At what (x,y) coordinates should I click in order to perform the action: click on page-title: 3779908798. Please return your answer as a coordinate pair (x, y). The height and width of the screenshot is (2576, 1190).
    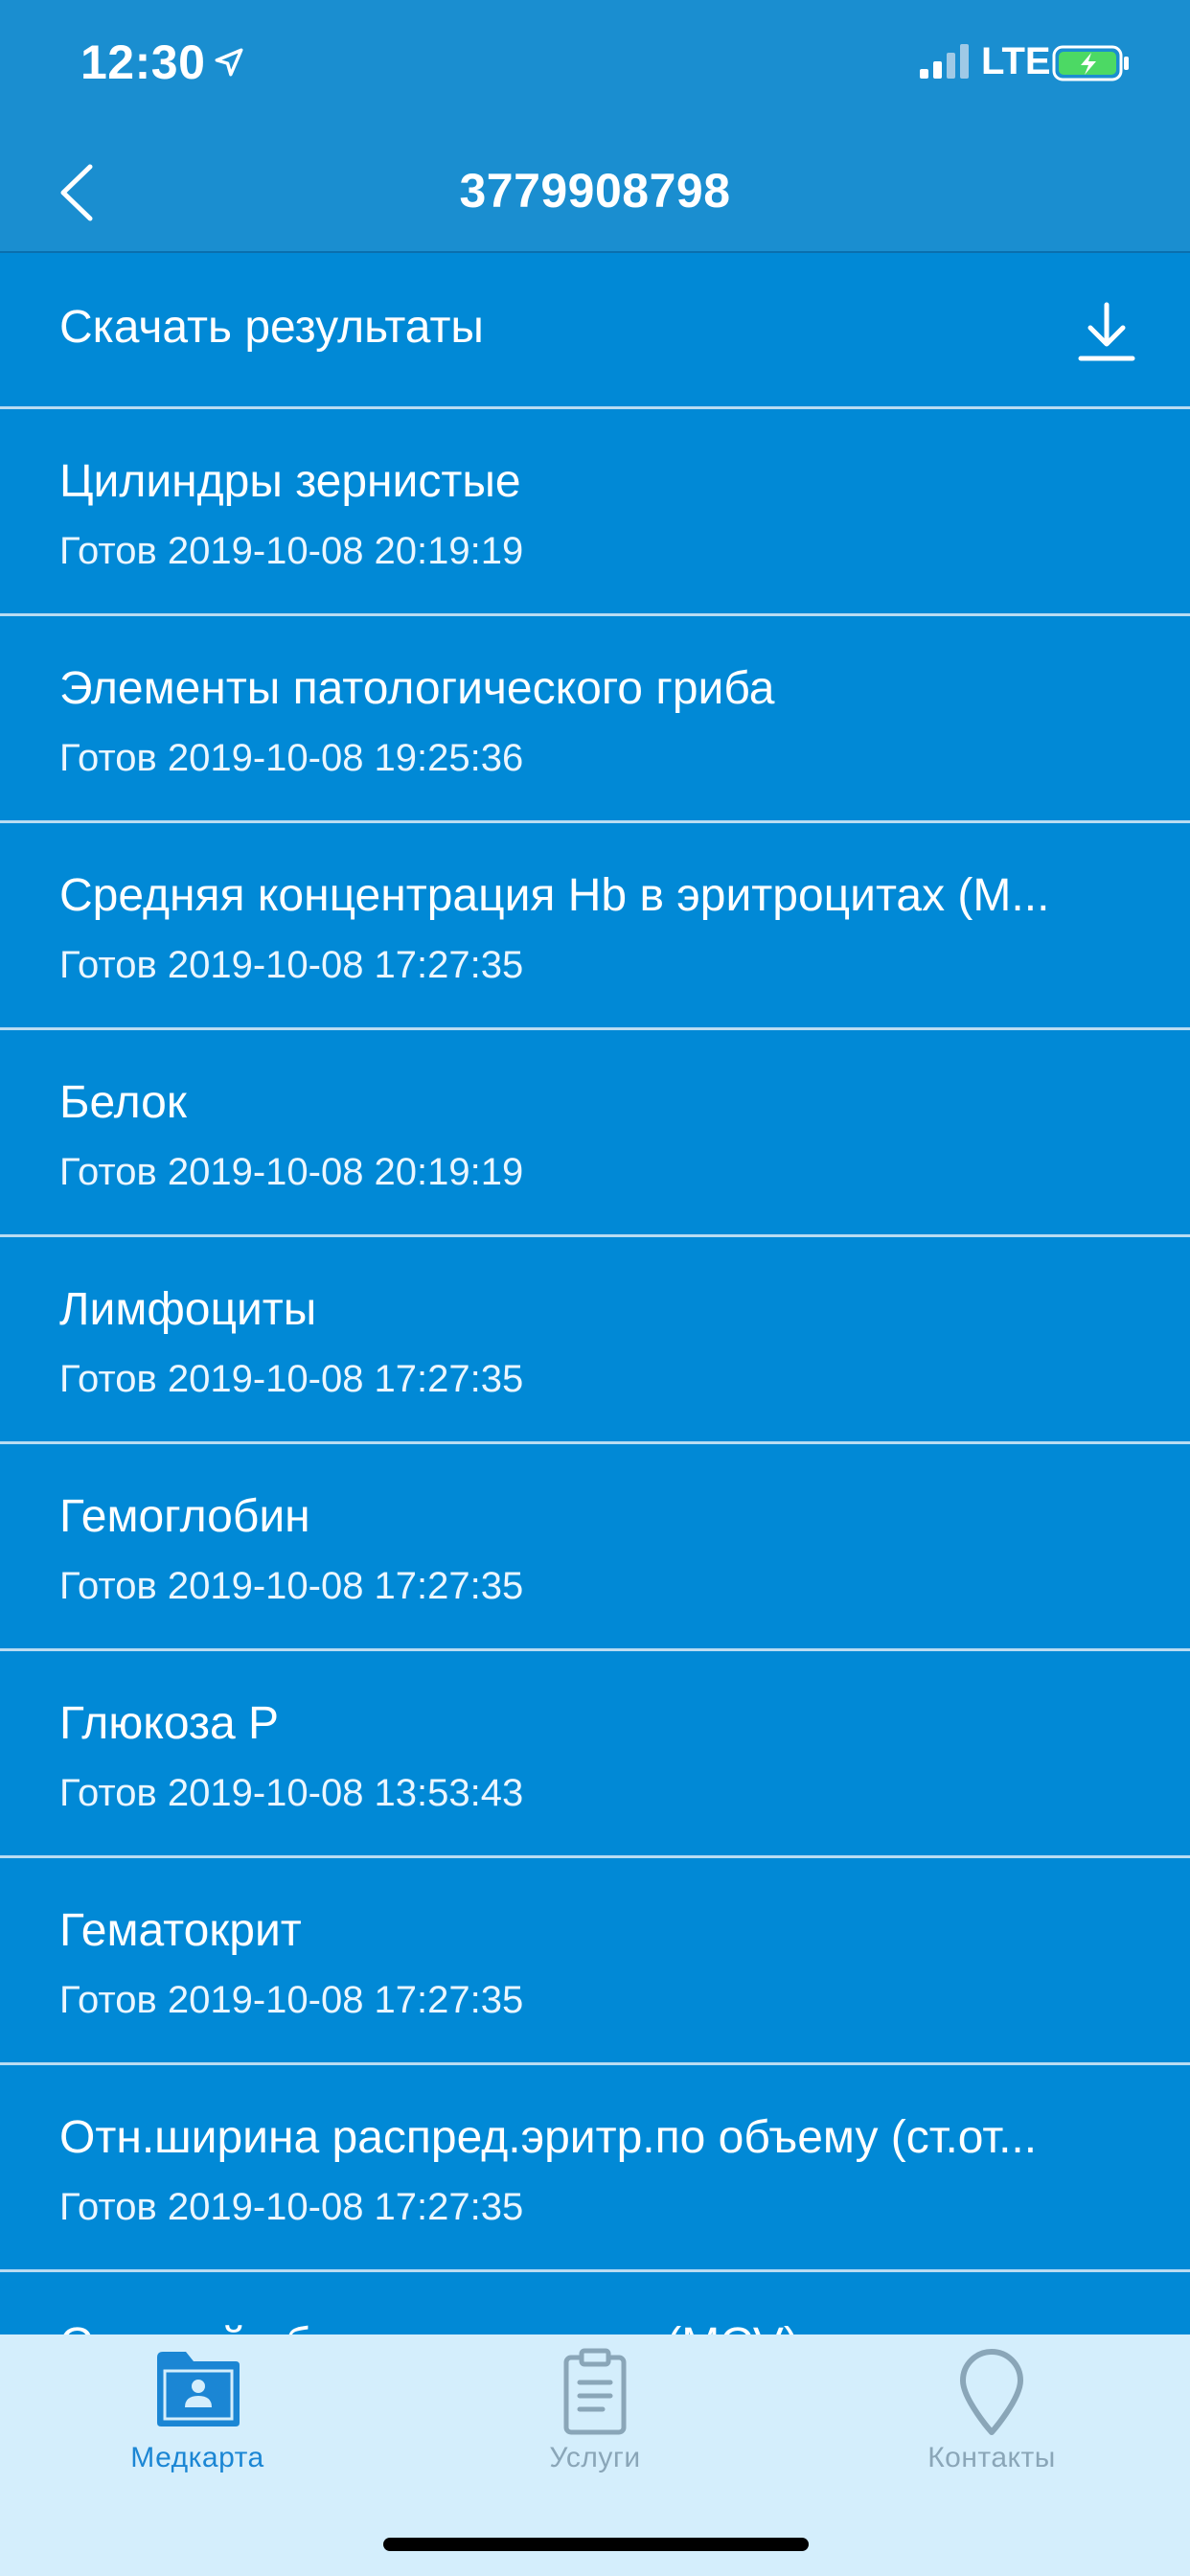
    Looking at the image, I should click on (595, 191).